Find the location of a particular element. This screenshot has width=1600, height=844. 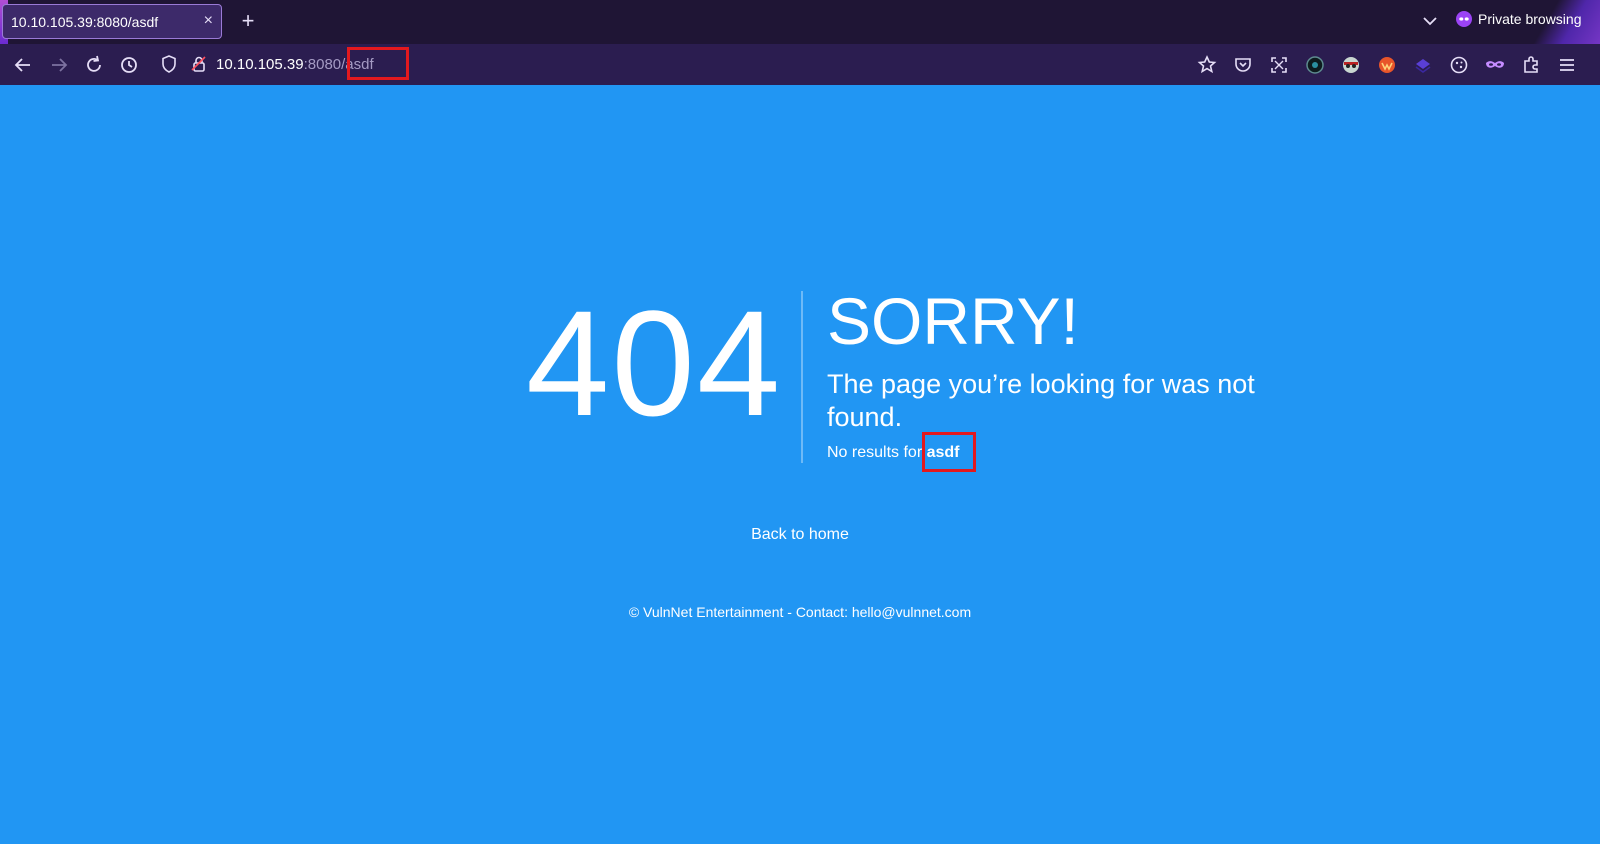

private-browsing-label: Private browsing is located at coordinates (1530, 19).